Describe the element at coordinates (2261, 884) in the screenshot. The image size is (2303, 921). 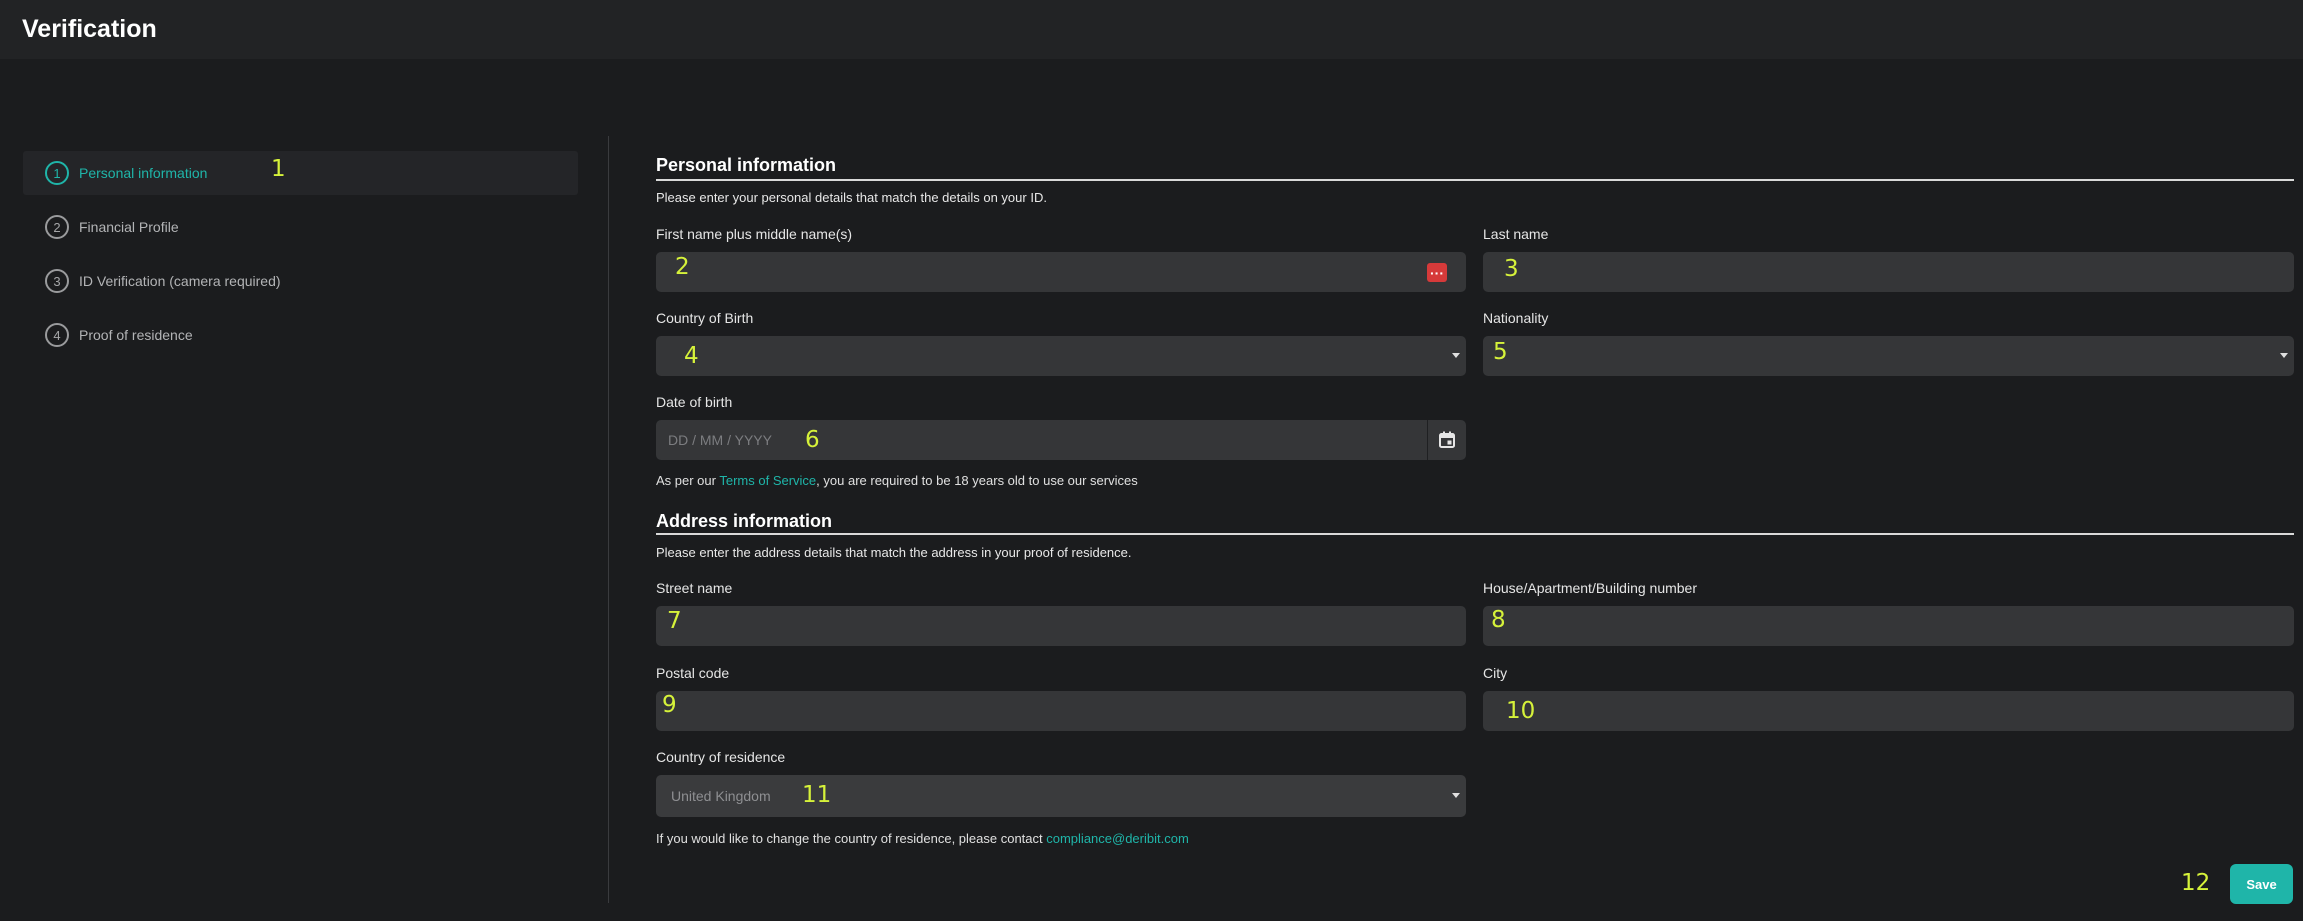
I see `save-button: Save` at that location.